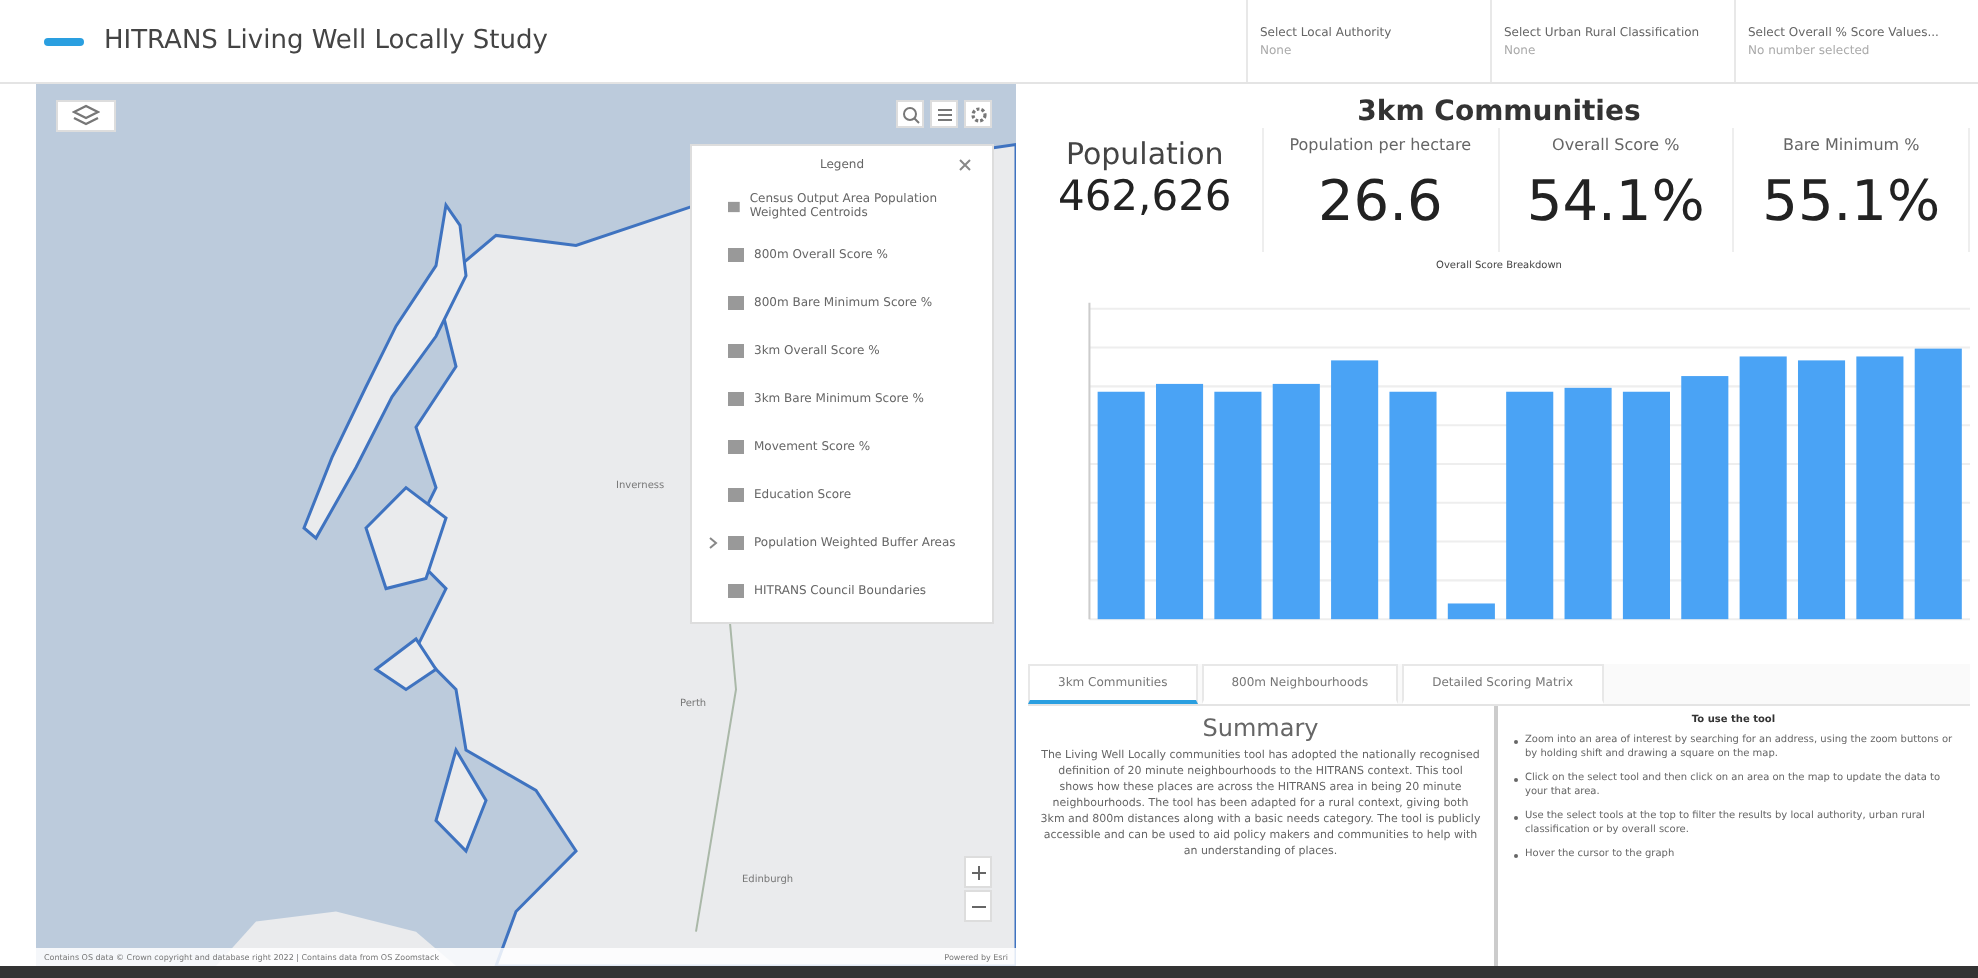 Image resolution: width=1978 pixels, height=978 pixels. I want to click on plus-icon, so click(978, 872).